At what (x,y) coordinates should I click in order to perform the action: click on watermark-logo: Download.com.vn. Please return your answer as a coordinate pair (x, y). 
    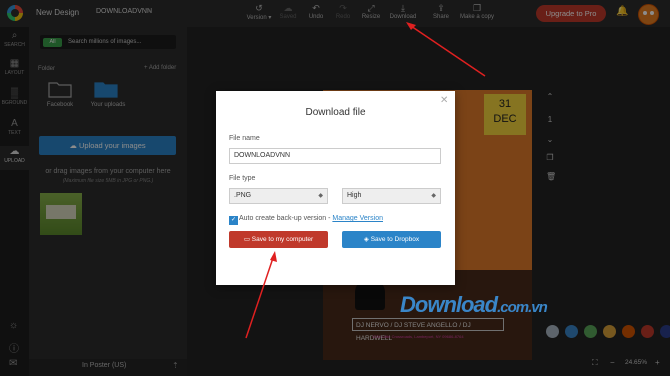
    Looking at the image, I should click on (474, 305).